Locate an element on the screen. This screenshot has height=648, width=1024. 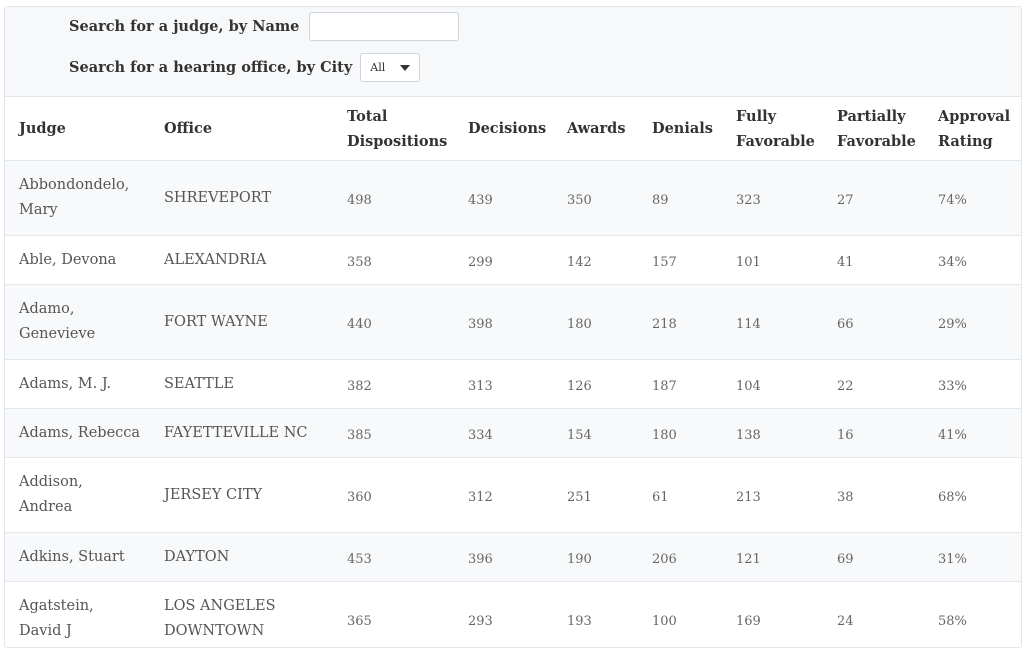
cell-approval-rating: 58% is located at coordinates (972, 615).